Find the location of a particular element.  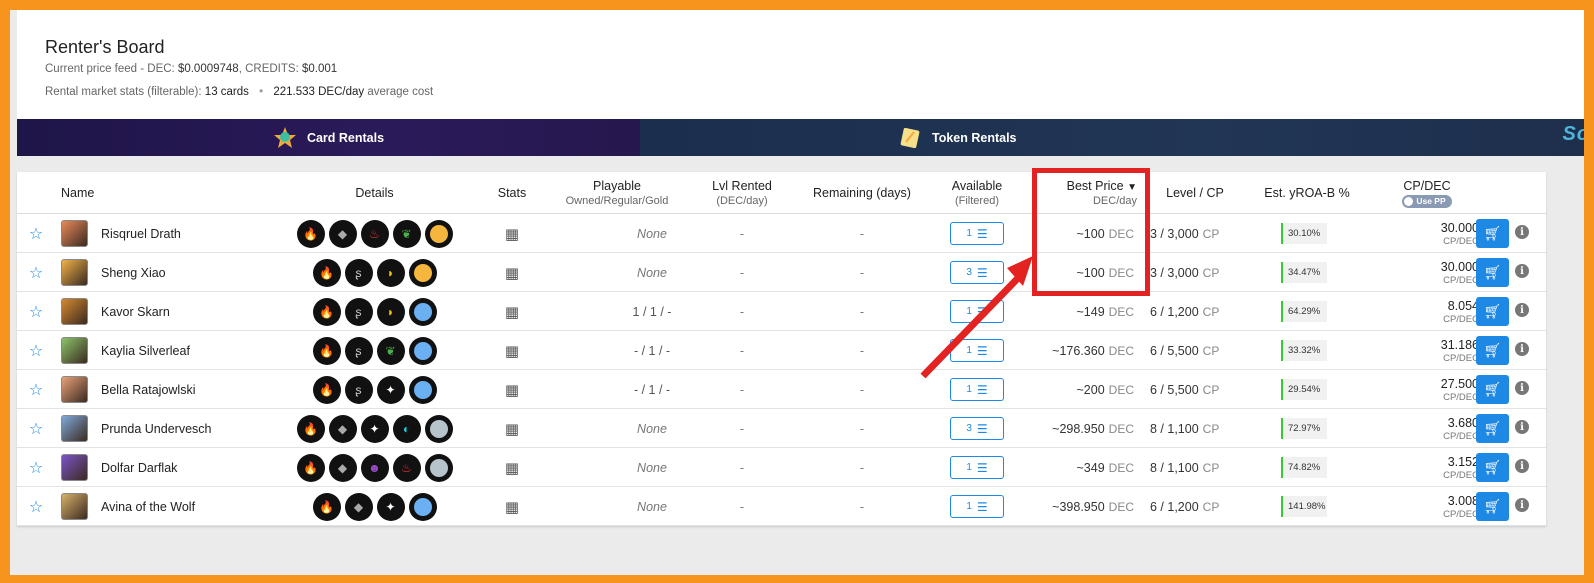

use-pp-toggle: Use PP is located at coordinates (1427, 201).